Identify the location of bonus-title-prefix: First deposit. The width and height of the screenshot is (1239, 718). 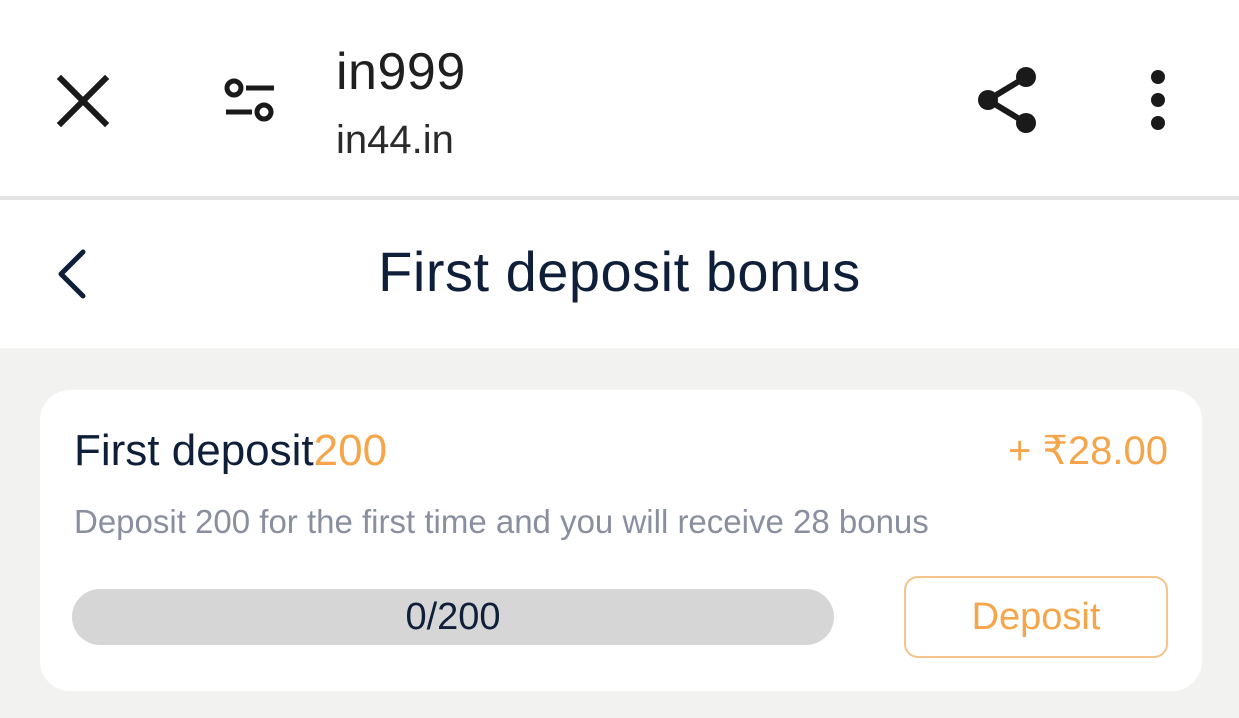
(194, 450).